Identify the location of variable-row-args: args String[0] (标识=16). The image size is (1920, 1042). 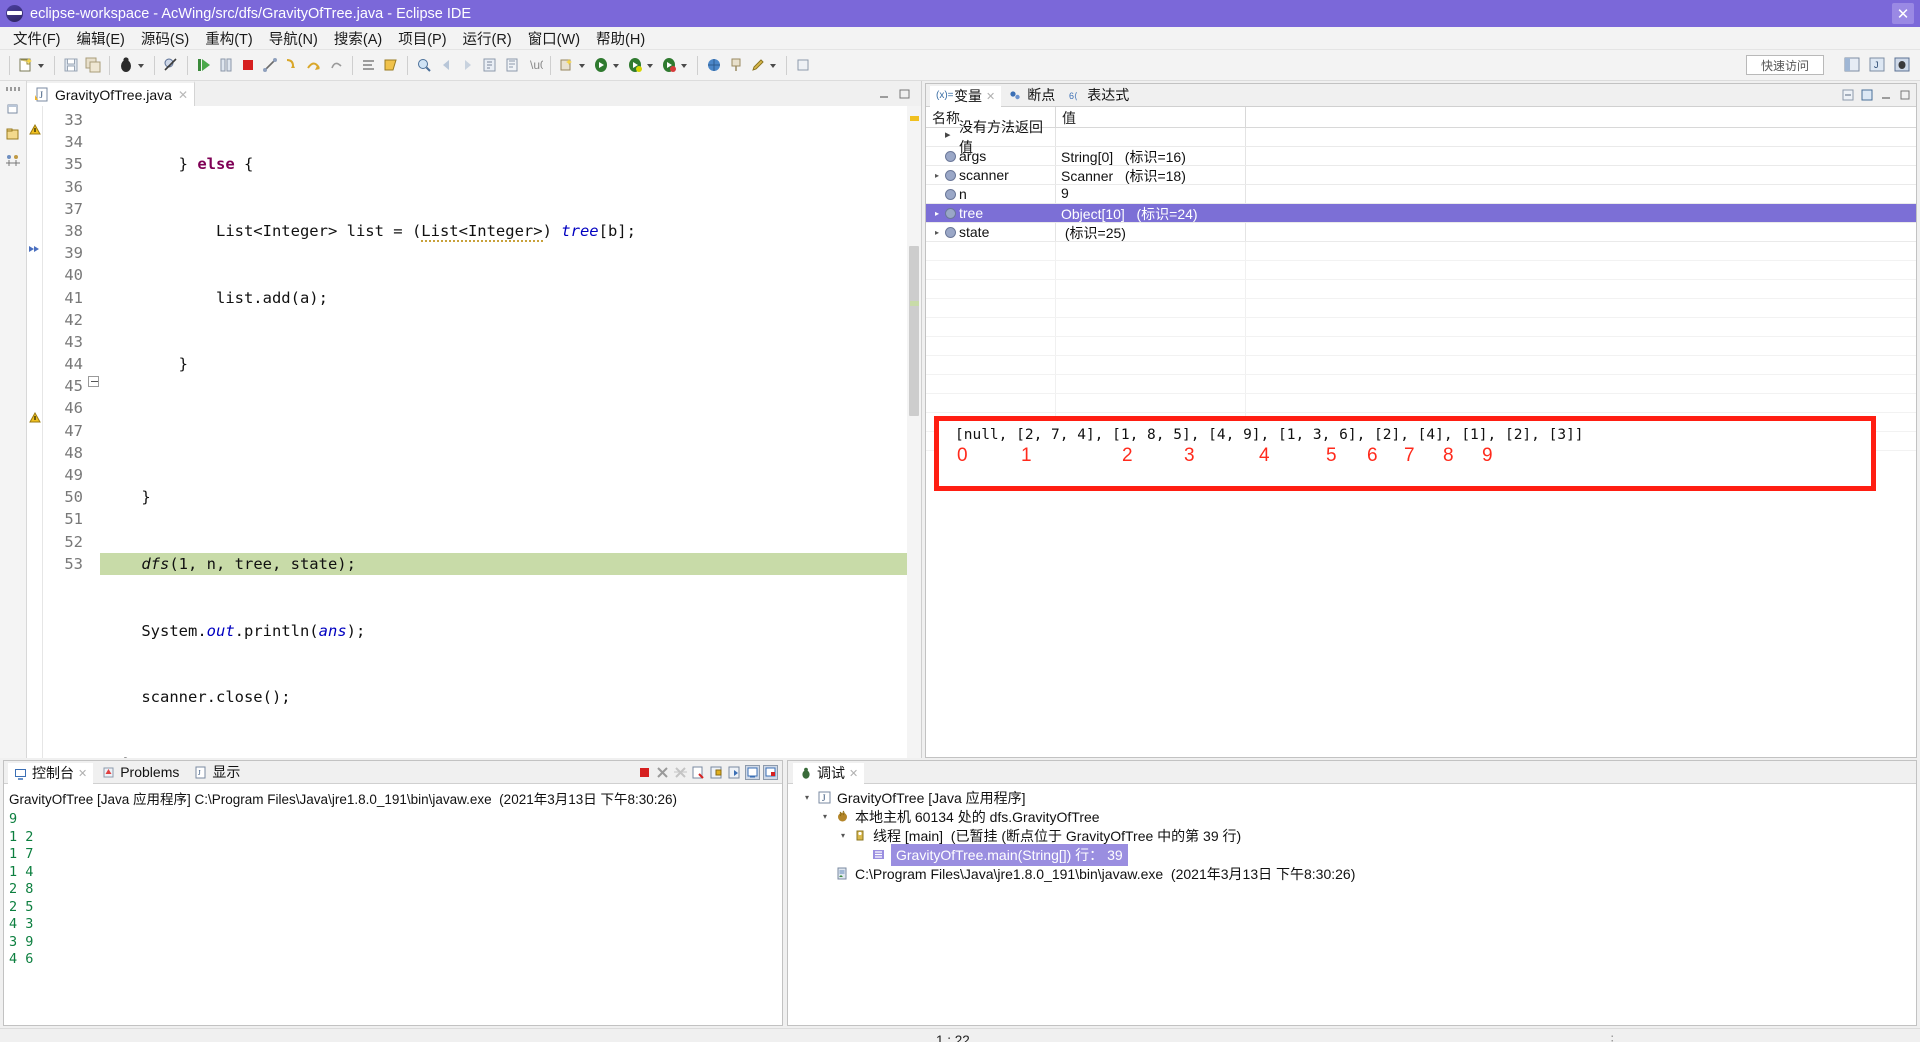
(1421, 156).